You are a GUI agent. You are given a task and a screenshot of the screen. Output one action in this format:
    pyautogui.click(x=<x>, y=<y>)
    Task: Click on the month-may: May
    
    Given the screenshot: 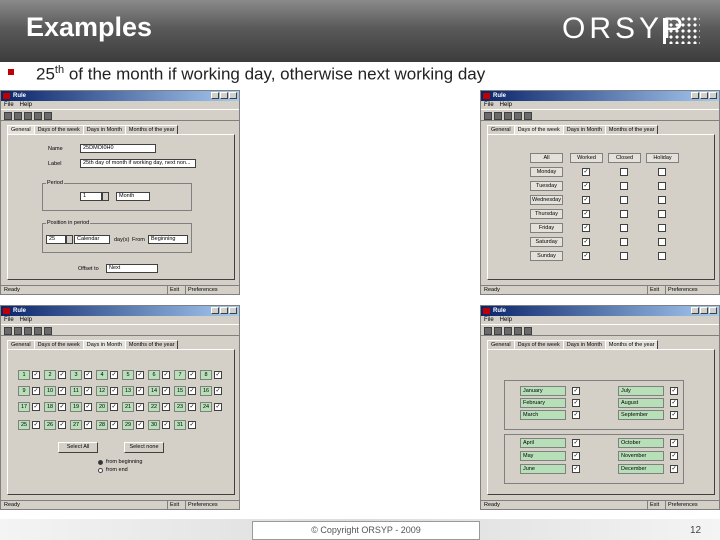 What is the action you would take?
    pyautogui.click(x=543, y=456)
    